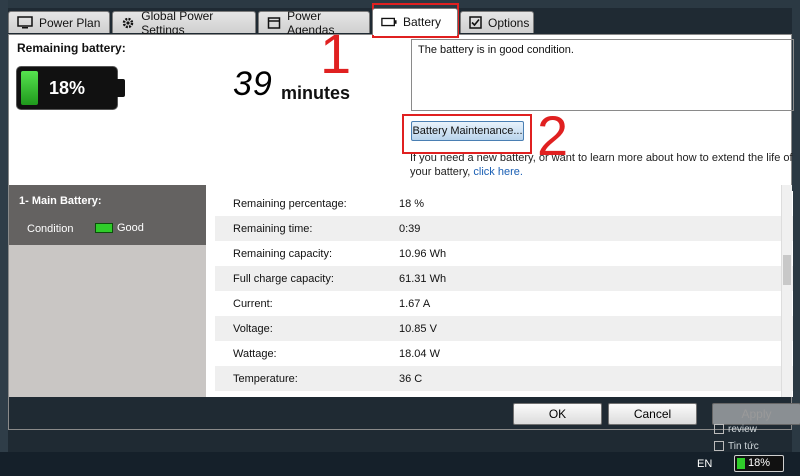  I want to click on tab-global-power-settings: Global Power Settings, so click(184, 23).